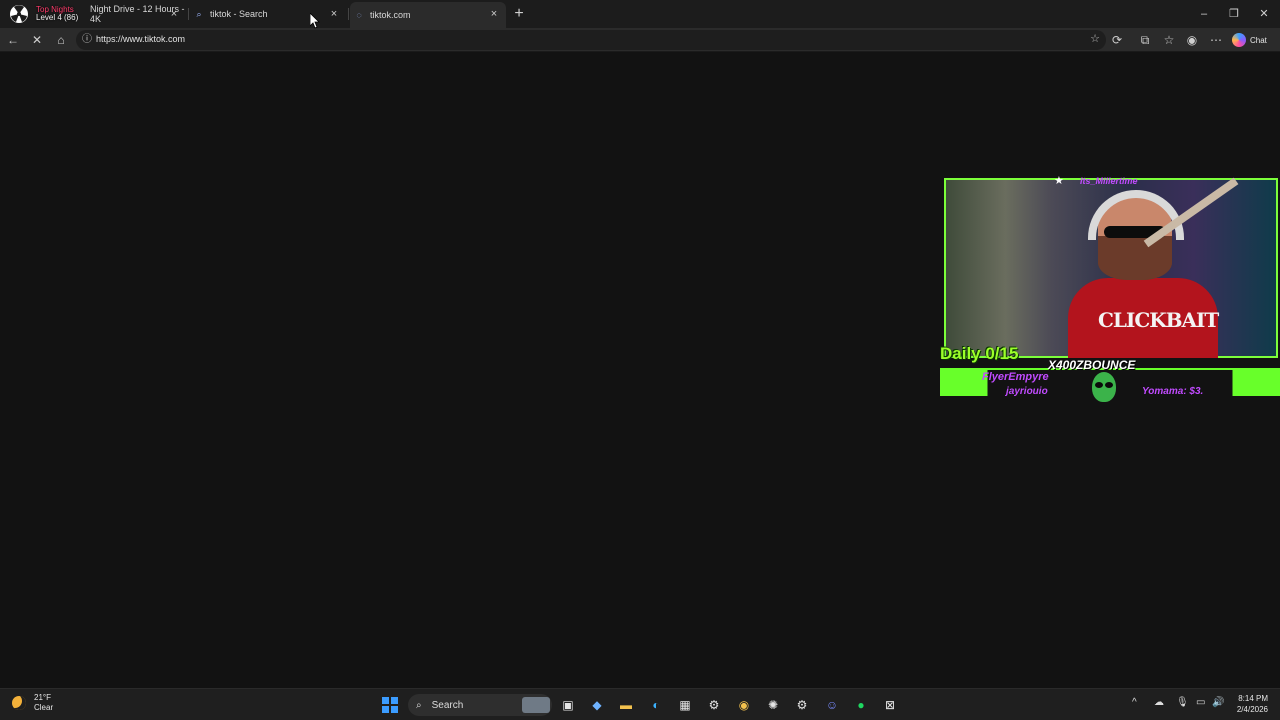 The height and width of the screenshot is (720, 1280). Describe the element at coordinates (1135, 258) in the screenshot. I see `beard-shape-front` at that location.